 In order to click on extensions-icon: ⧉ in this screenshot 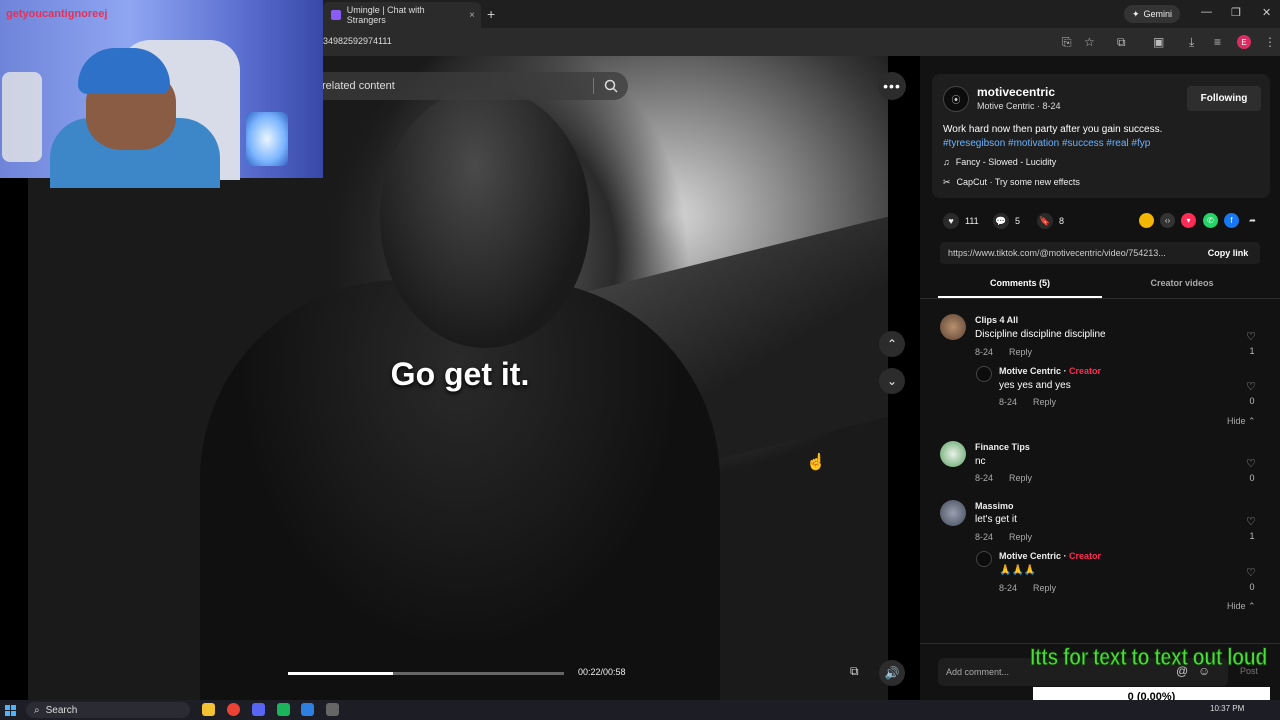, I will do `click(1121, 42)`.